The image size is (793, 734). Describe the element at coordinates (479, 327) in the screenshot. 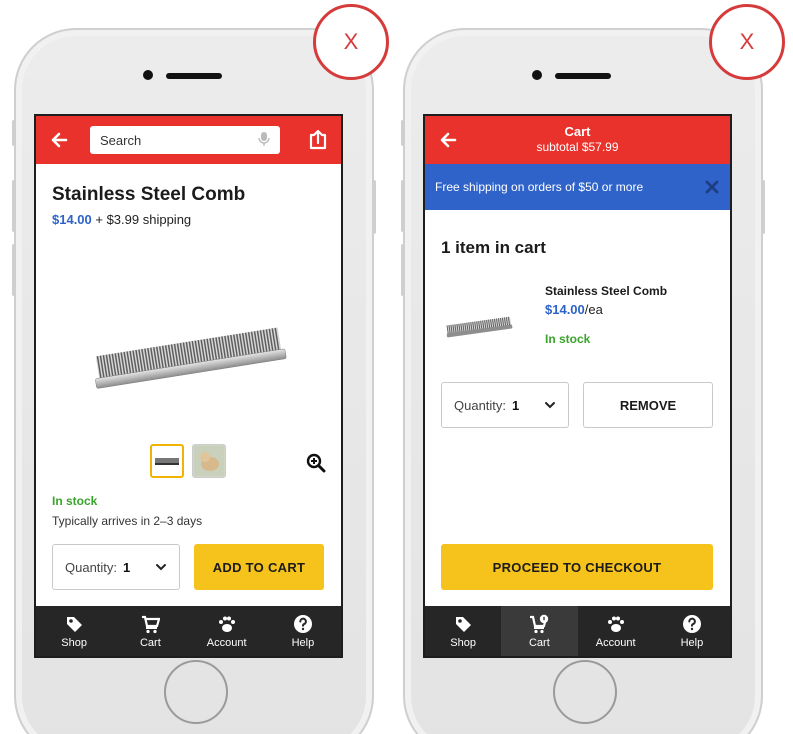

I see `cart-item-image` at that location.